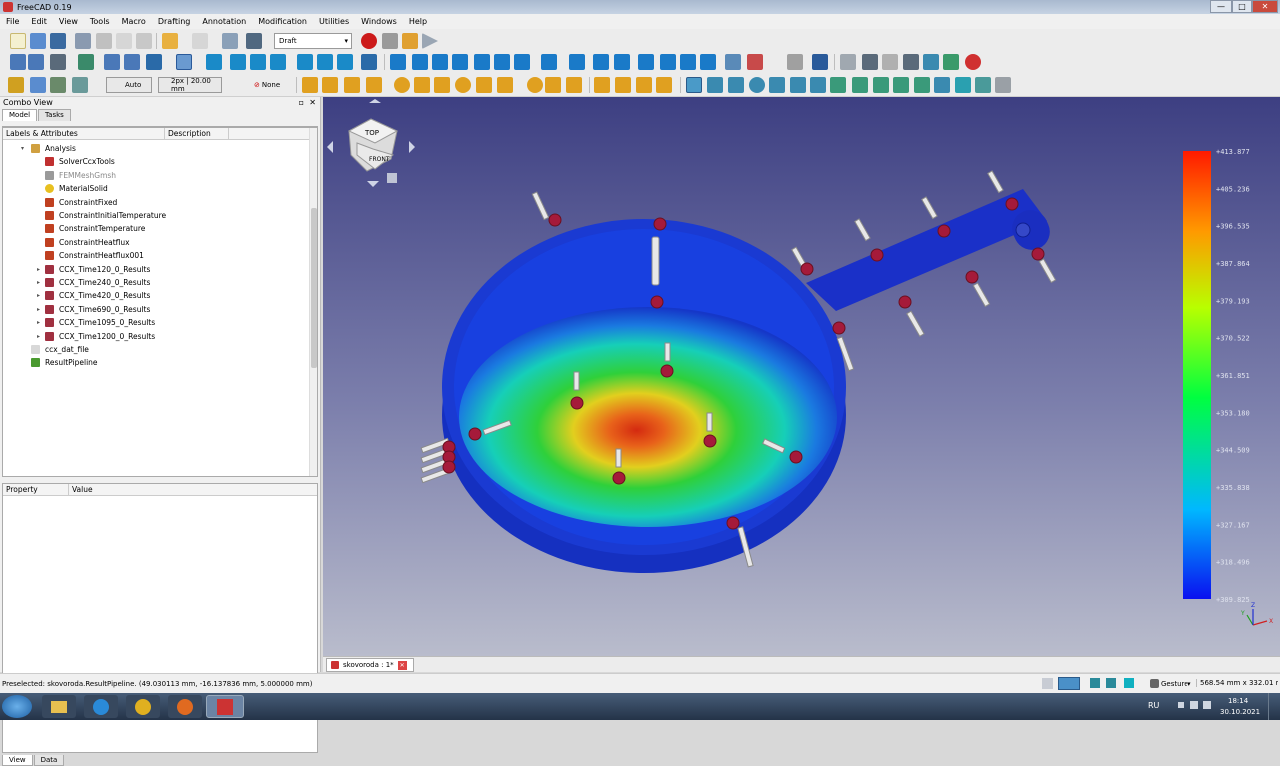 The width and height of the screenshot is (1280, 766). What do you see at coordinates (17, 760) in the screenshot?
I see `tab-view: View` at bounding box center [17, 760].